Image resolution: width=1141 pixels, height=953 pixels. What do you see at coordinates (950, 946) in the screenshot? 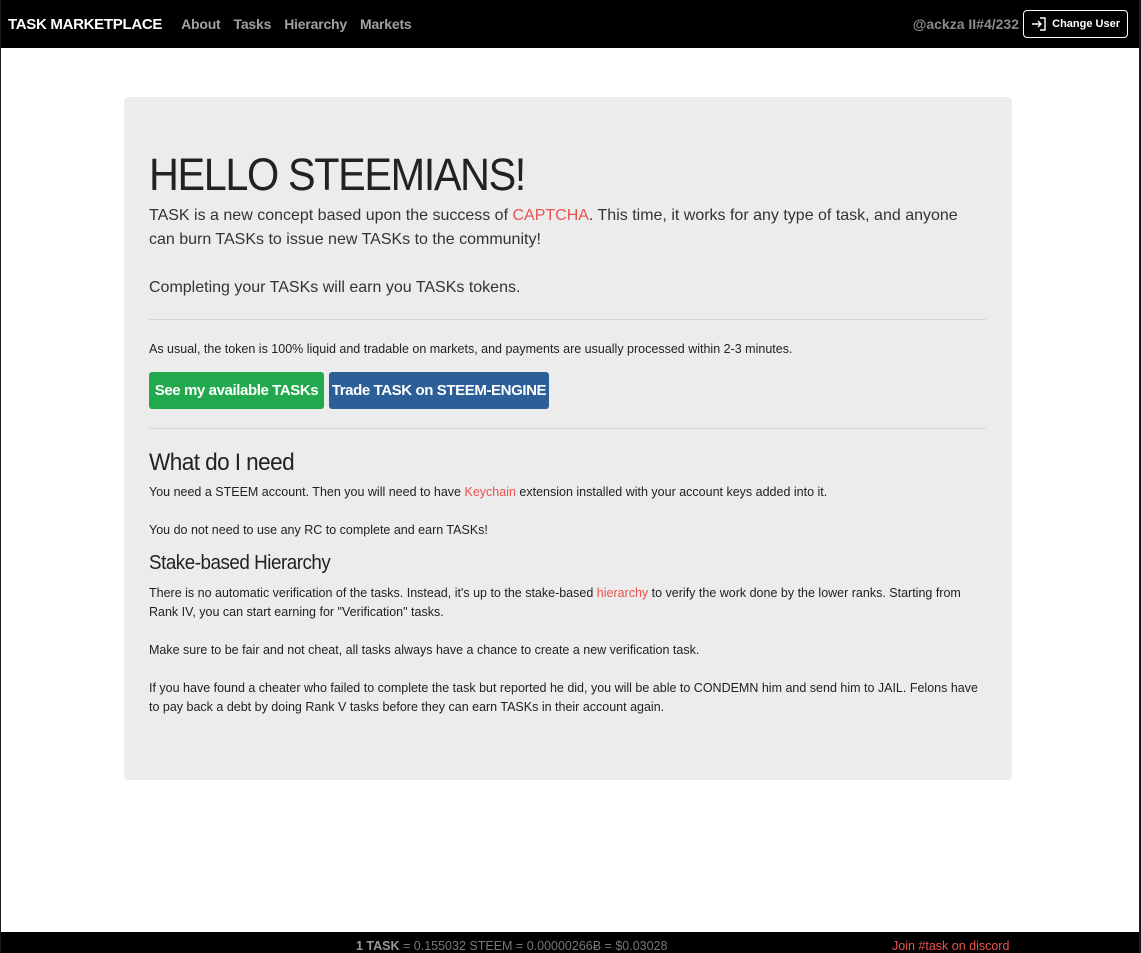
I see `discord-link: Join #task on discord` at bounding box center [950, 946].